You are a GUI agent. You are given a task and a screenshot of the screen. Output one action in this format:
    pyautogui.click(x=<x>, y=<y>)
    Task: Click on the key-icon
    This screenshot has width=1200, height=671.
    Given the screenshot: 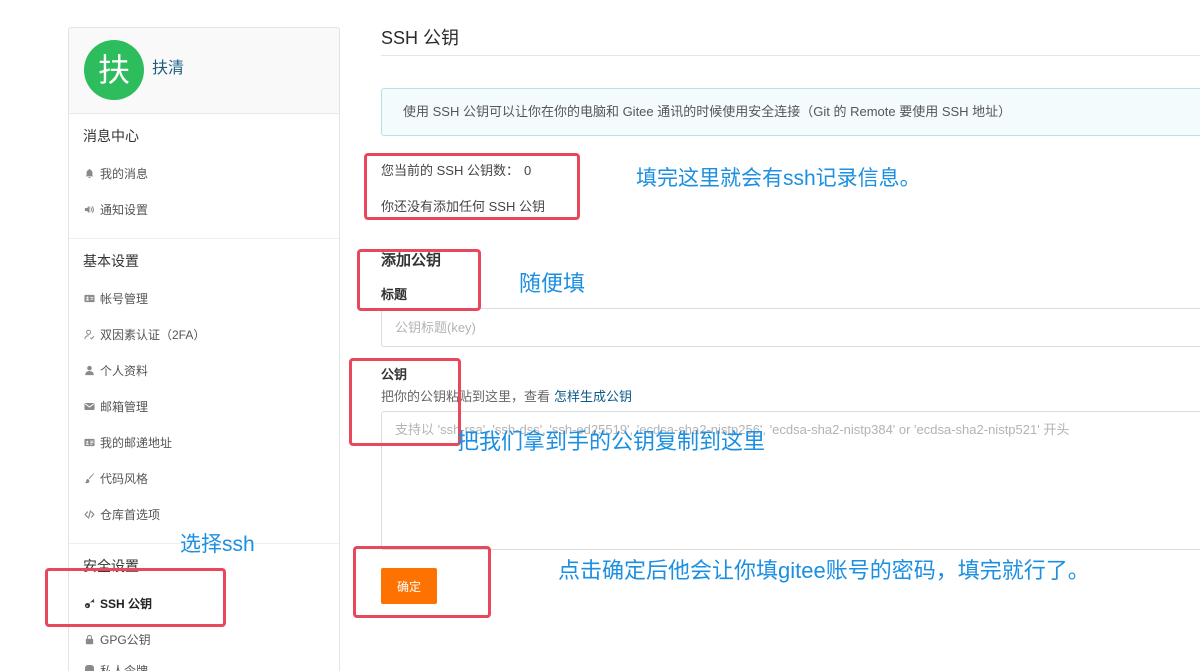 What is the action you would take?
    pyautogui.click(x=89, y=603)
    